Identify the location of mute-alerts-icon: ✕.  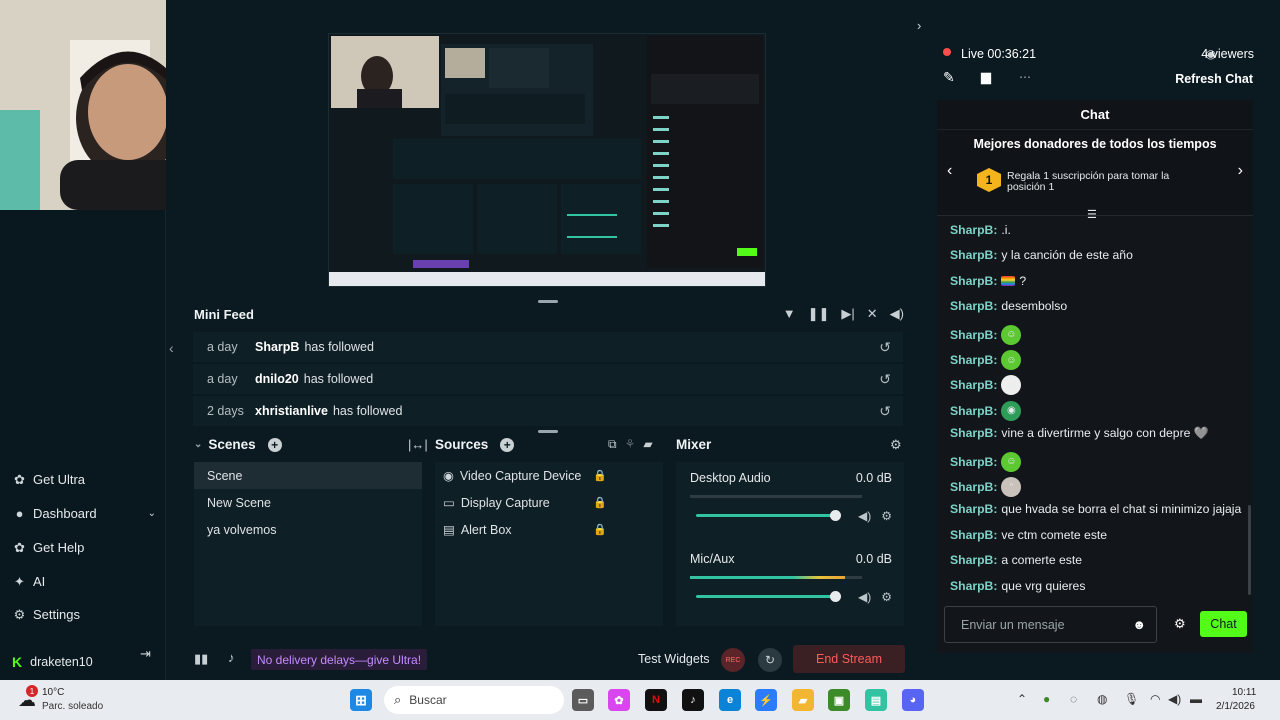
(872, 314).